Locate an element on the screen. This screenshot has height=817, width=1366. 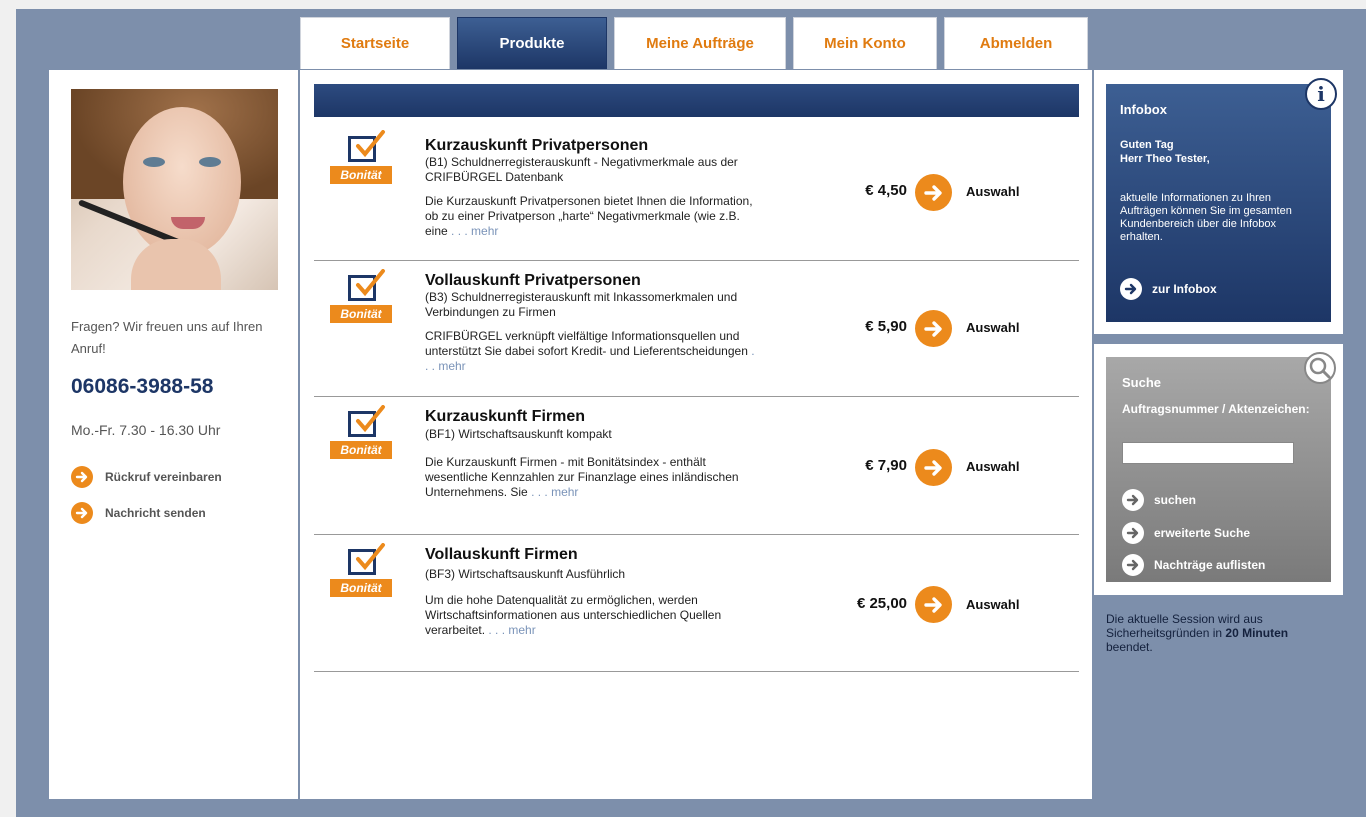
tab-produkte: Produkte is located at coordinates (532, 43).